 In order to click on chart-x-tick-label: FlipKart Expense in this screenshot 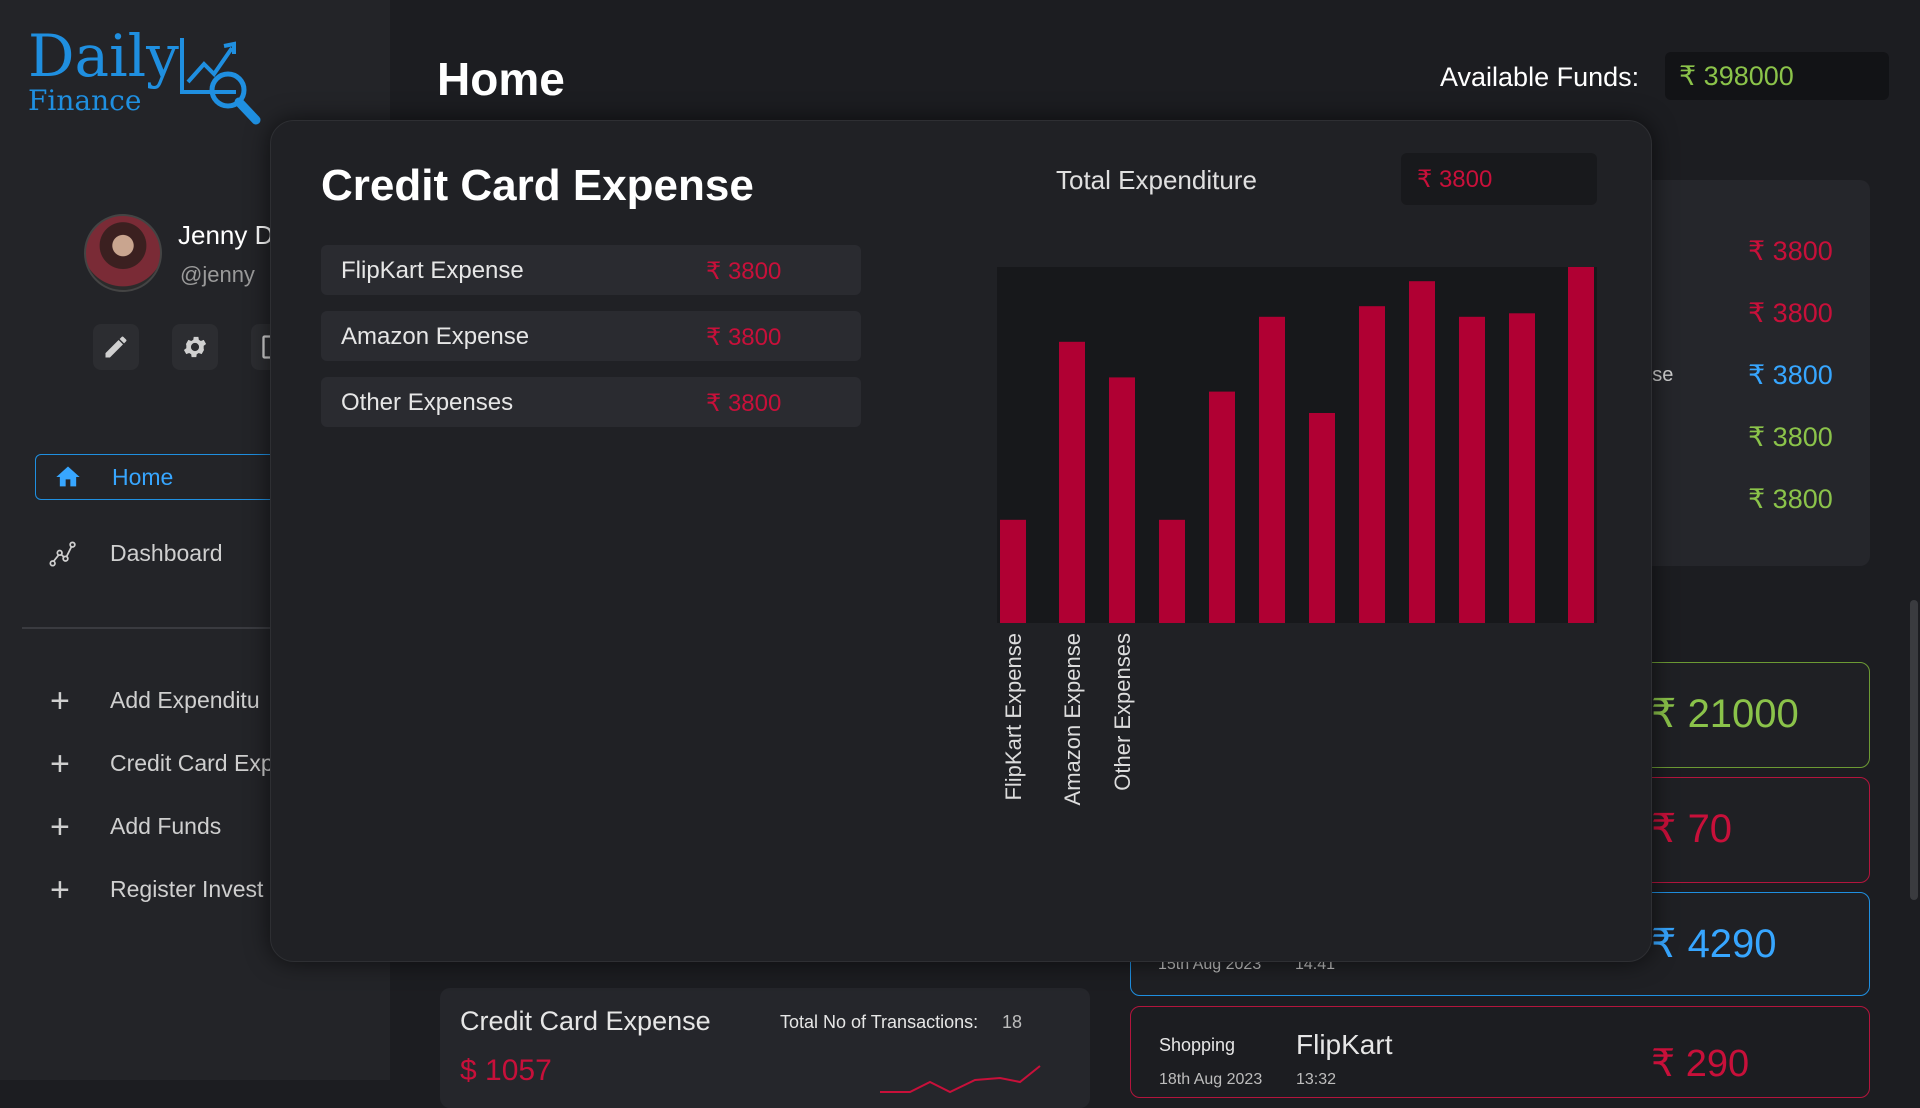, I will do `click(1013, 717)`.